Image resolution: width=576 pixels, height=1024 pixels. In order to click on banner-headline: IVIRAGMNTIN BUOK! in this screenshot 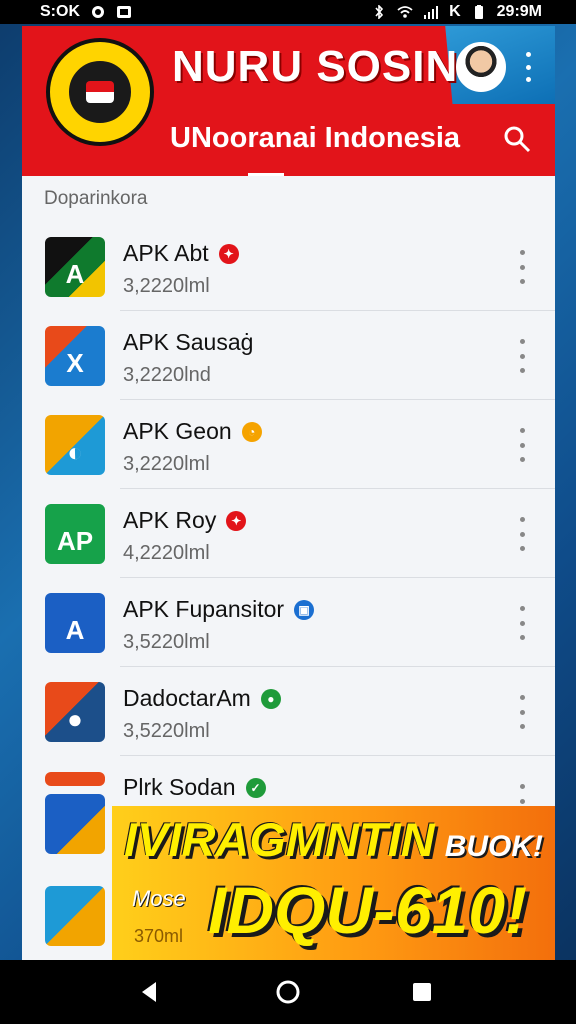, I will do `click(333, 839)`.